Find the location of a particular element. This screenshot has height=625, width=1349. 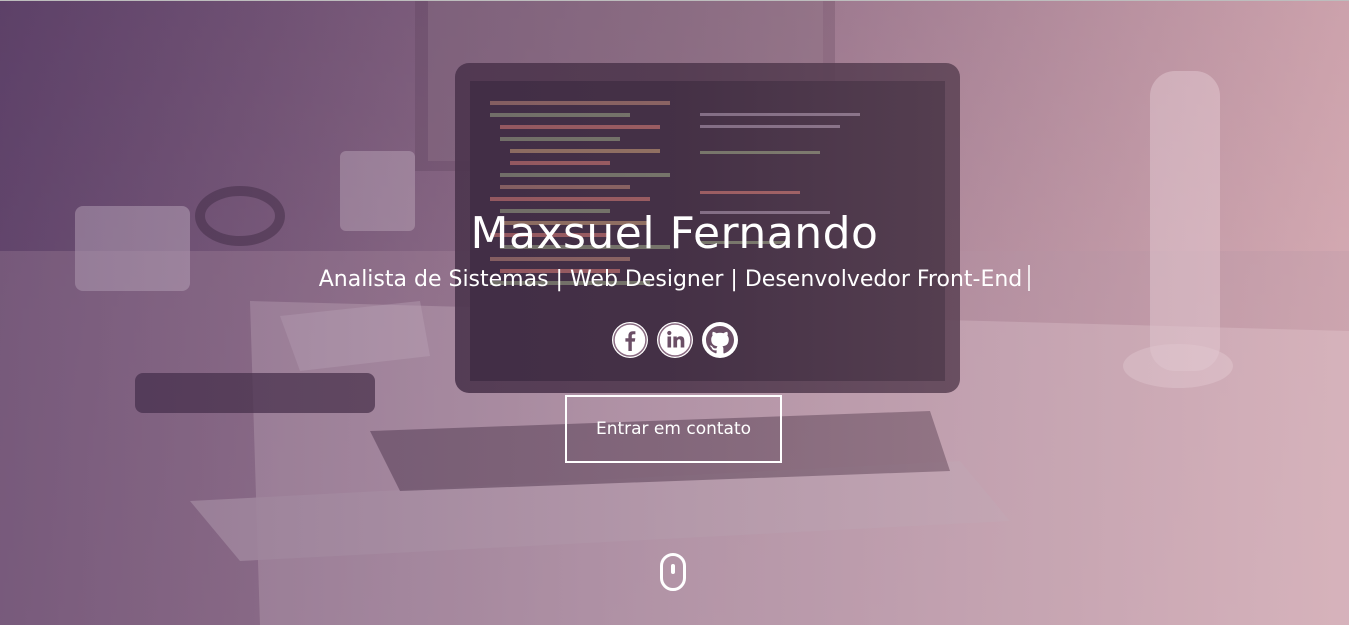

github-link is located at coordinates (719, 340).